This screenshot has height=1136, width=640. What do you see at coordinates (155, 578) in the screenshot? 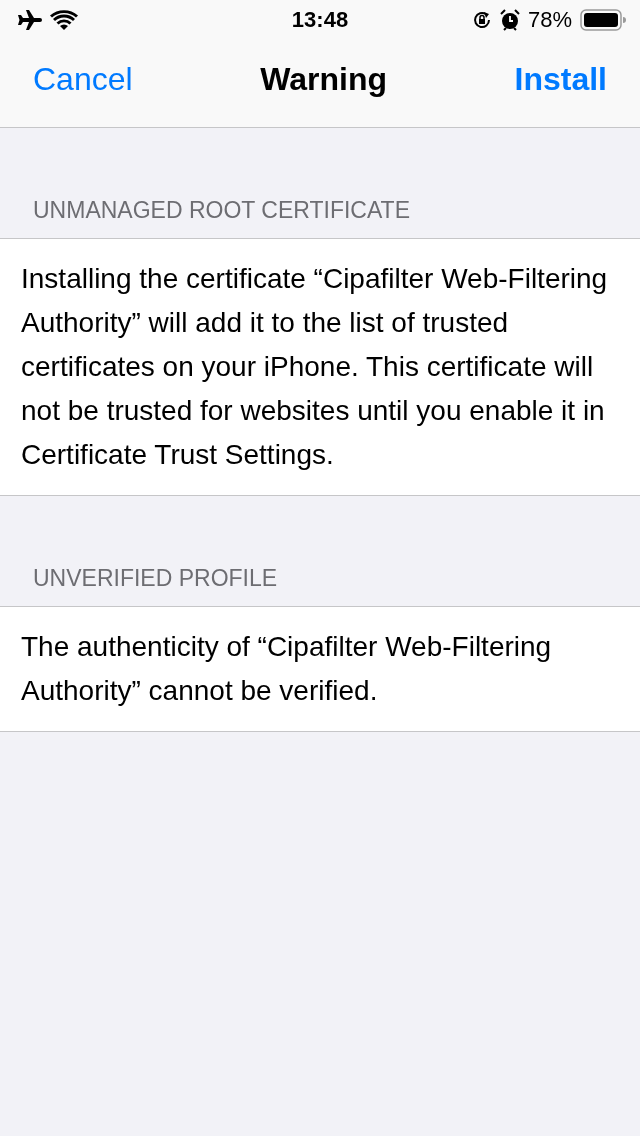
I see `section-header: UNVERIFIED PROFILE` at bounding box center [155, 578].